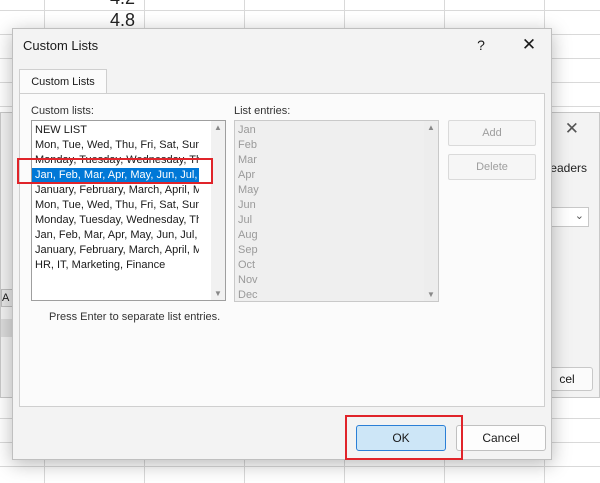  I want to click on headers-text: eaders, so click(568, 168).